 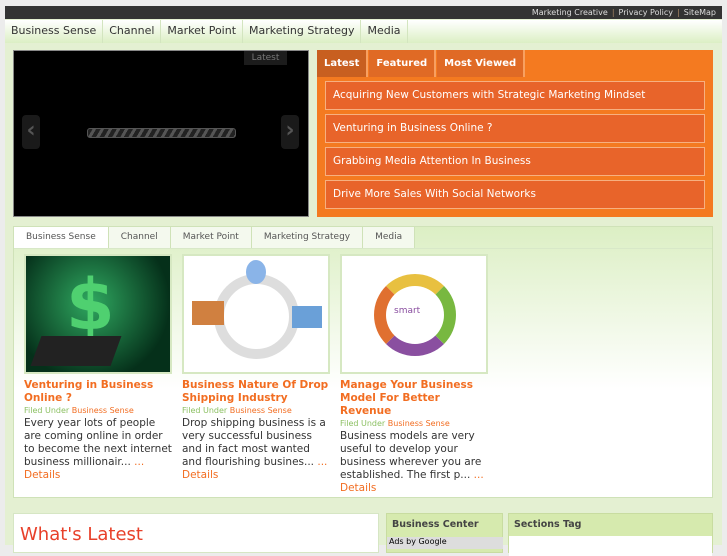 What do you see at coordinates (256, 314) in the screenshot?
I see `post-thumbnail` at bounding box center [256, 314].